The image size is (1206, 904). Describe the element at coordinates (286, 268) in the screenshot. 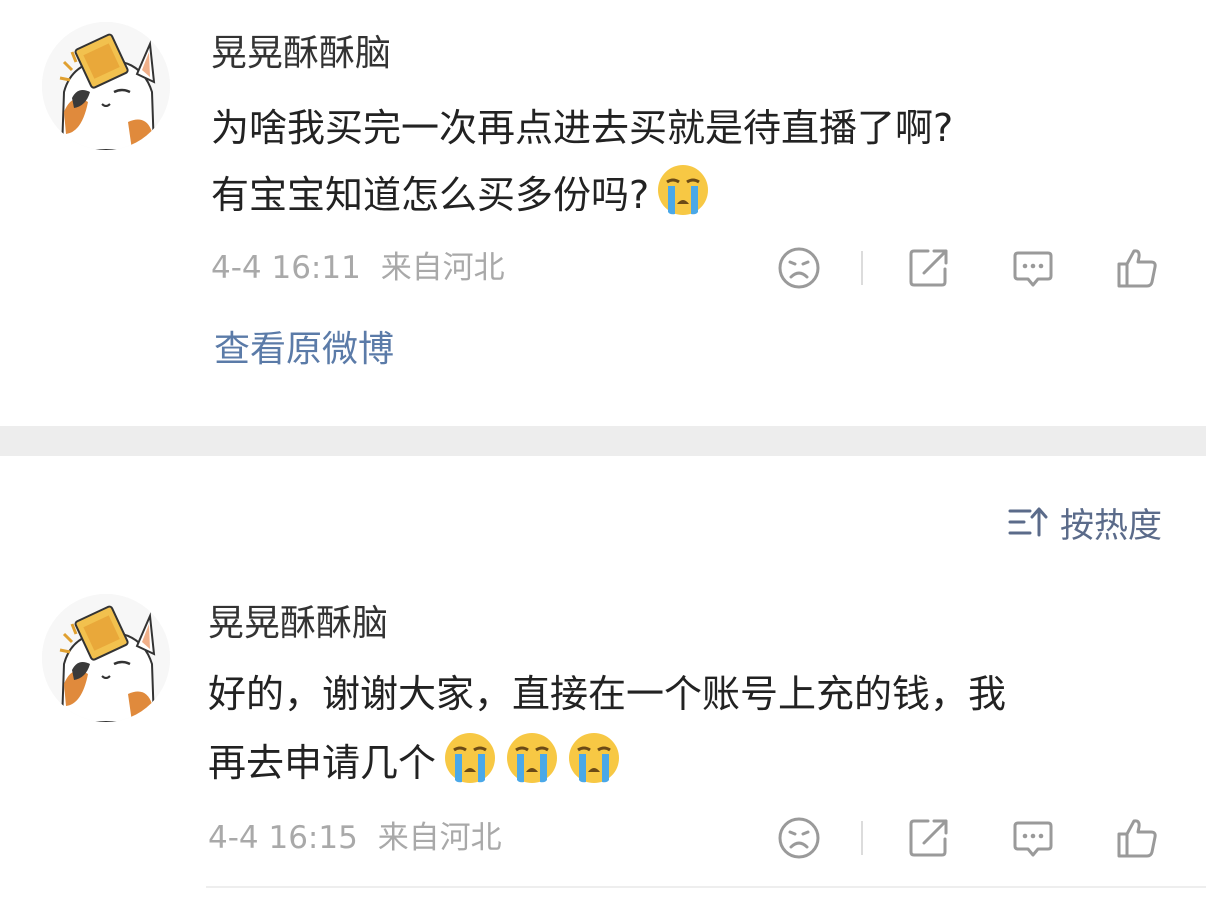

I see `post-time: 4-4 16:11` at that location.